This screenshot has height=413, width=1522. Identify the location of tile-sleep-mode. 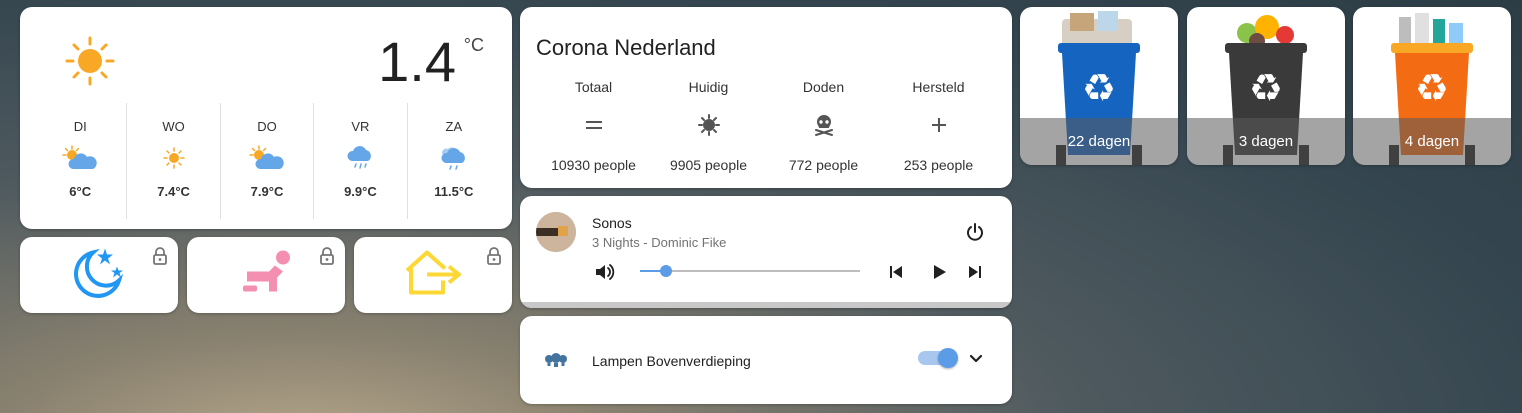
(266, 275).